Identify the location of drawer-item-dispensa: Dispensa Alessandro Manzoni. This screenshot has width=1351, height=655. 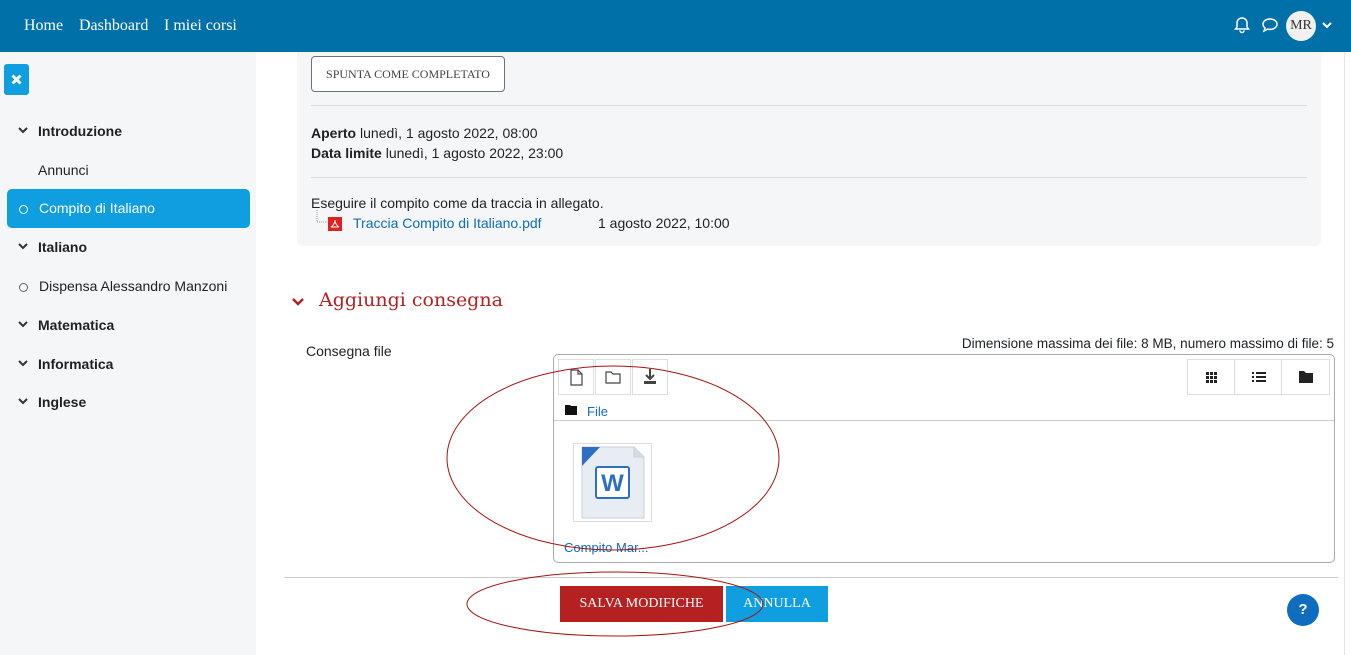
(167, 286).